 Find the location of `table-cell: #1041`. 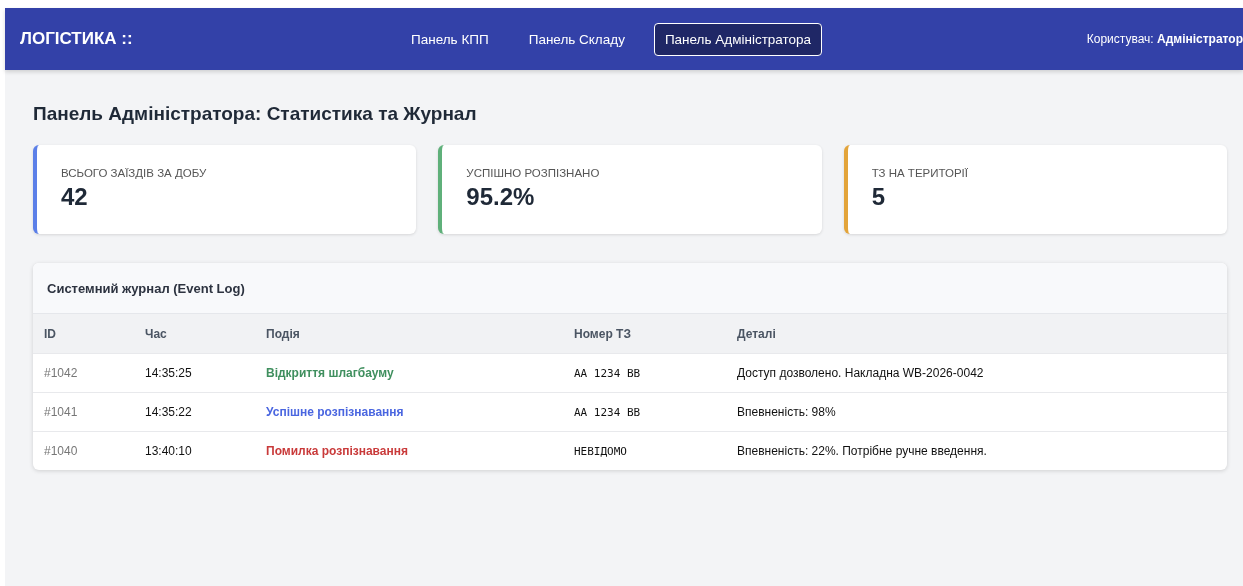

table-cell: #1041 is located at coordinates (83, 412).